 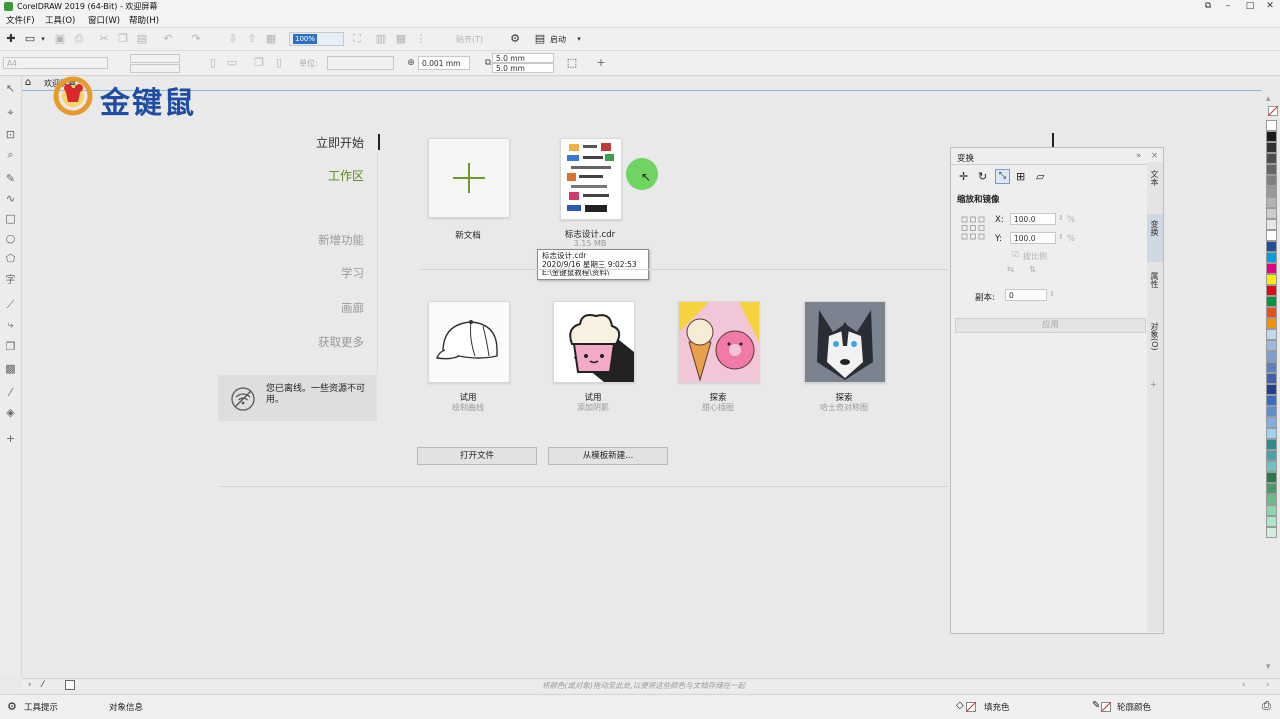 What do you see at coordinates (29, 685) in the screenshot?
I see `palette-scroll-left-icon: ›` at bounding box center [29, 685].